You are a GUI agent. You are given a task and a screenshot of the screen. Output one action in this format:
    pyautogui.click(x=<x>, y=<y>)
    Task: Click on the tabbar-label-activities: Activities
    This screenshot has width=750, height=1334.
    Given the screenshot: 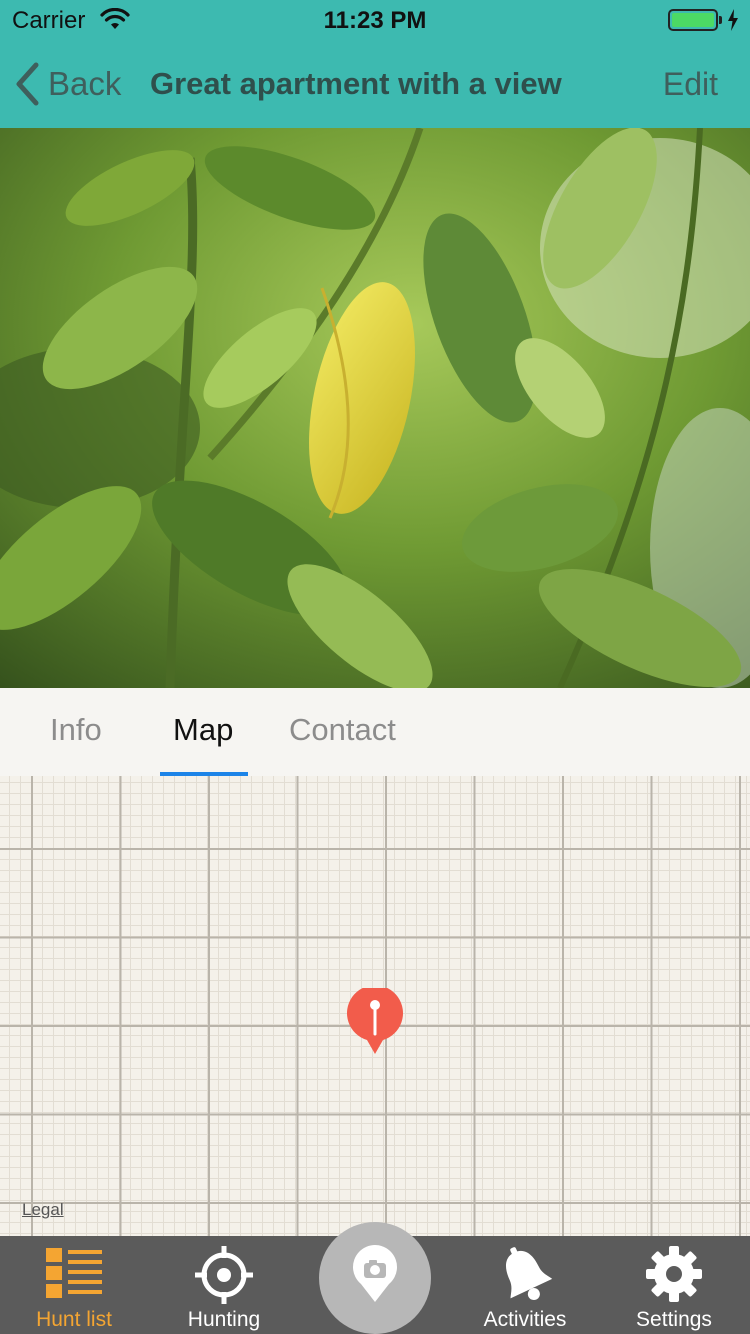 What is the action you would take?
    pyautogui.click(x=525, y=1319)
    